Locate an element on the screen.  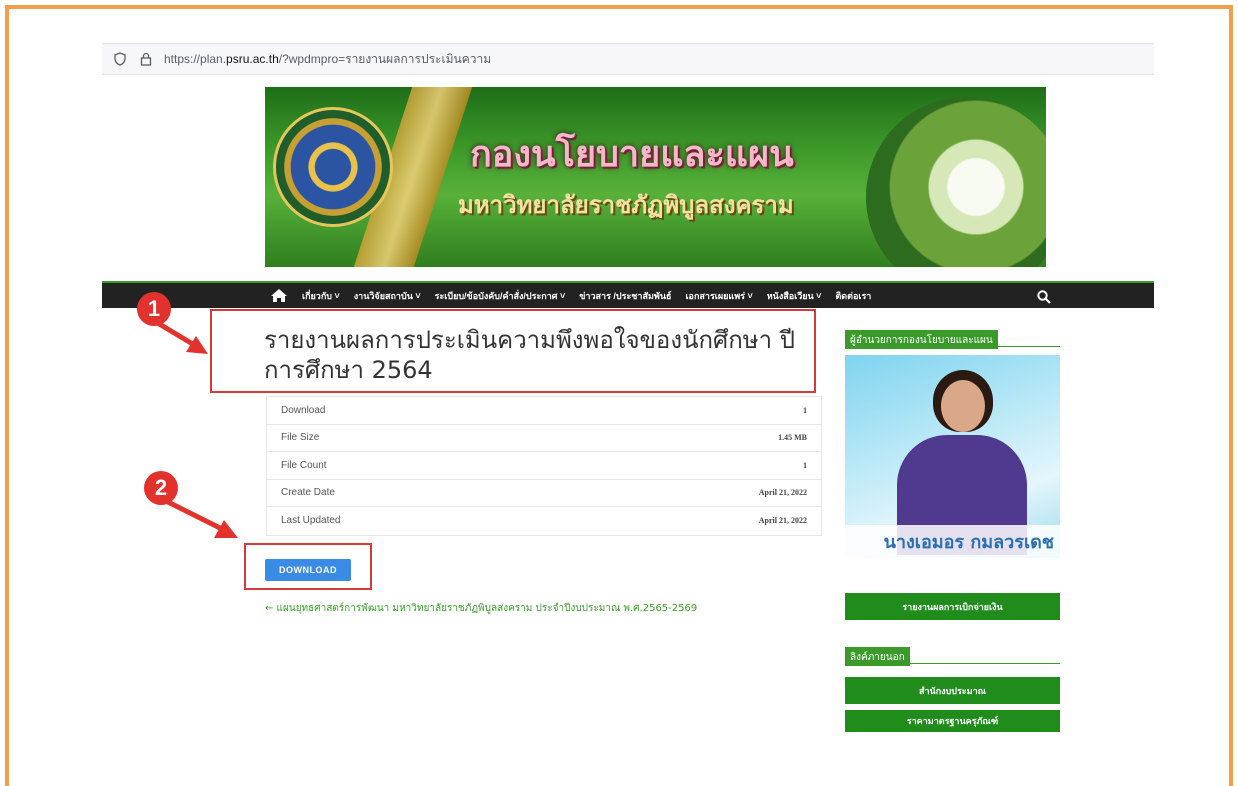
university-seal-logo is located at coordinates (333, 167).